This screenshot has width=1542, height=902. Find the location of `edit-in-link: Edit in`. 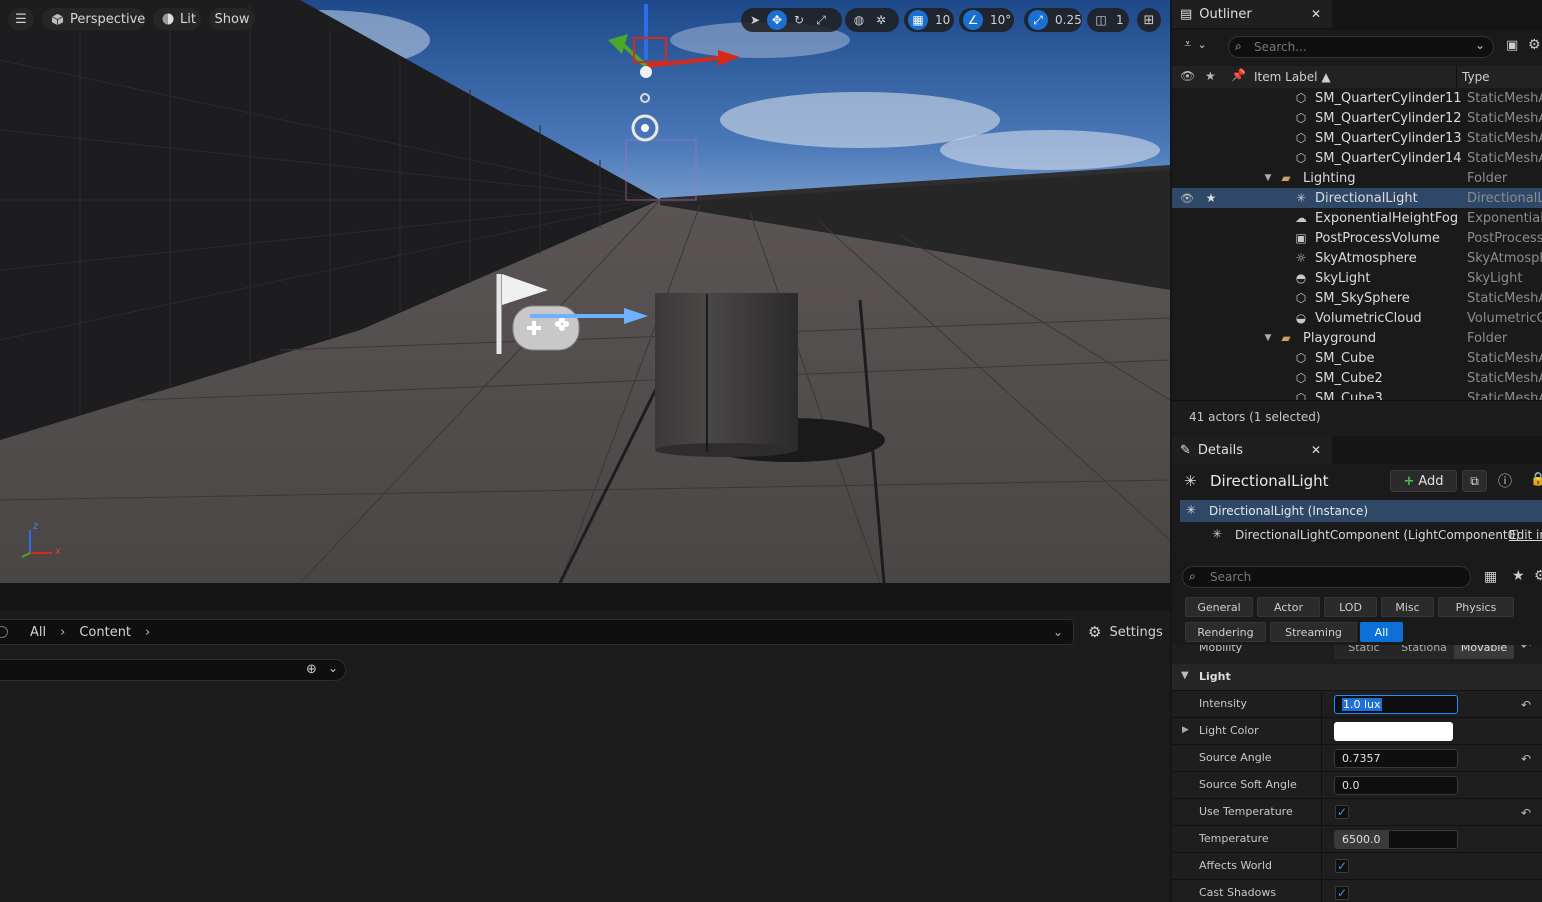

edit-in-link: Edit in is located at coordinates (1525, 535).